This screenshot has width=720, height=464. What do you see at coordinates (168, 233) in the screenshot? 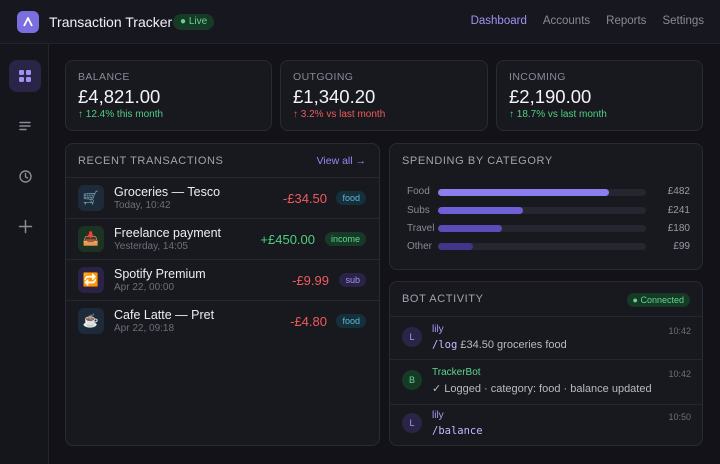
I see `transaction-name: Freelance payment` at bounding box center [168, 233].